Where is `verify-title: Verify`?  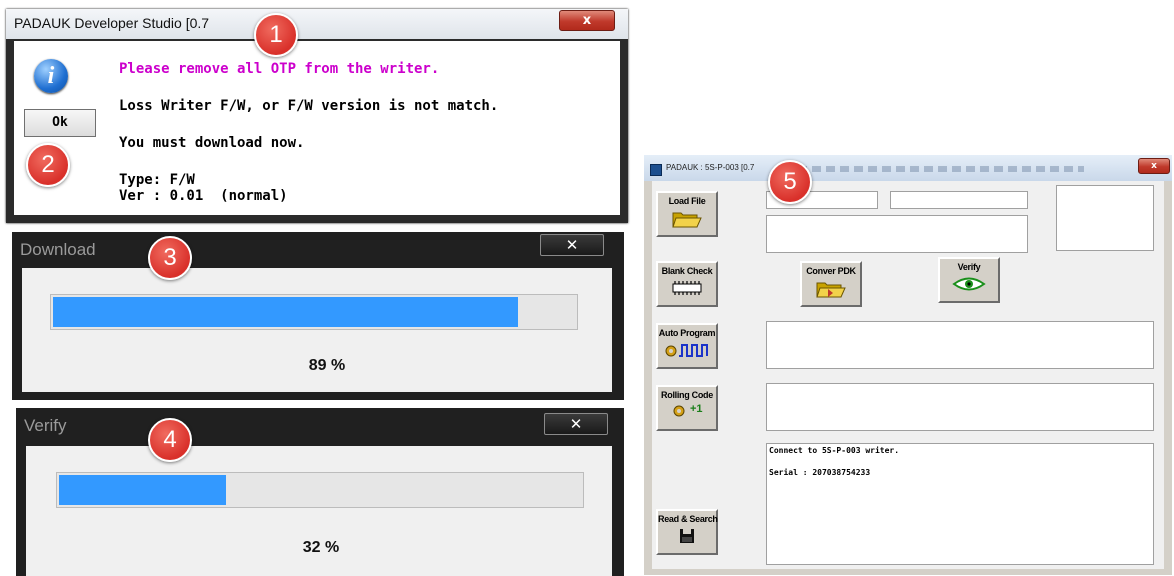 verify-title: Verify is located at coordinates (45, 425).